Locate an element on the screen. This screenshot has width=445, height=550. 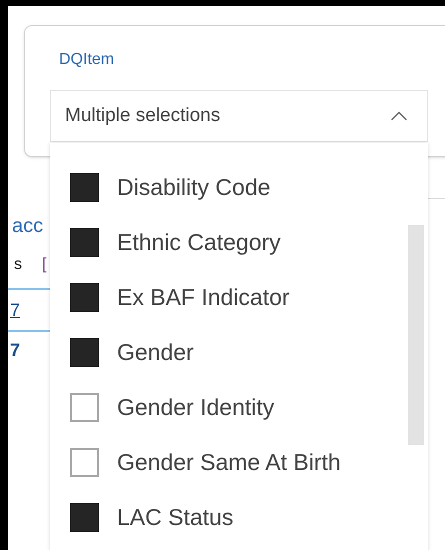
option-label: Disability Code is located at coordinates (193, 187).